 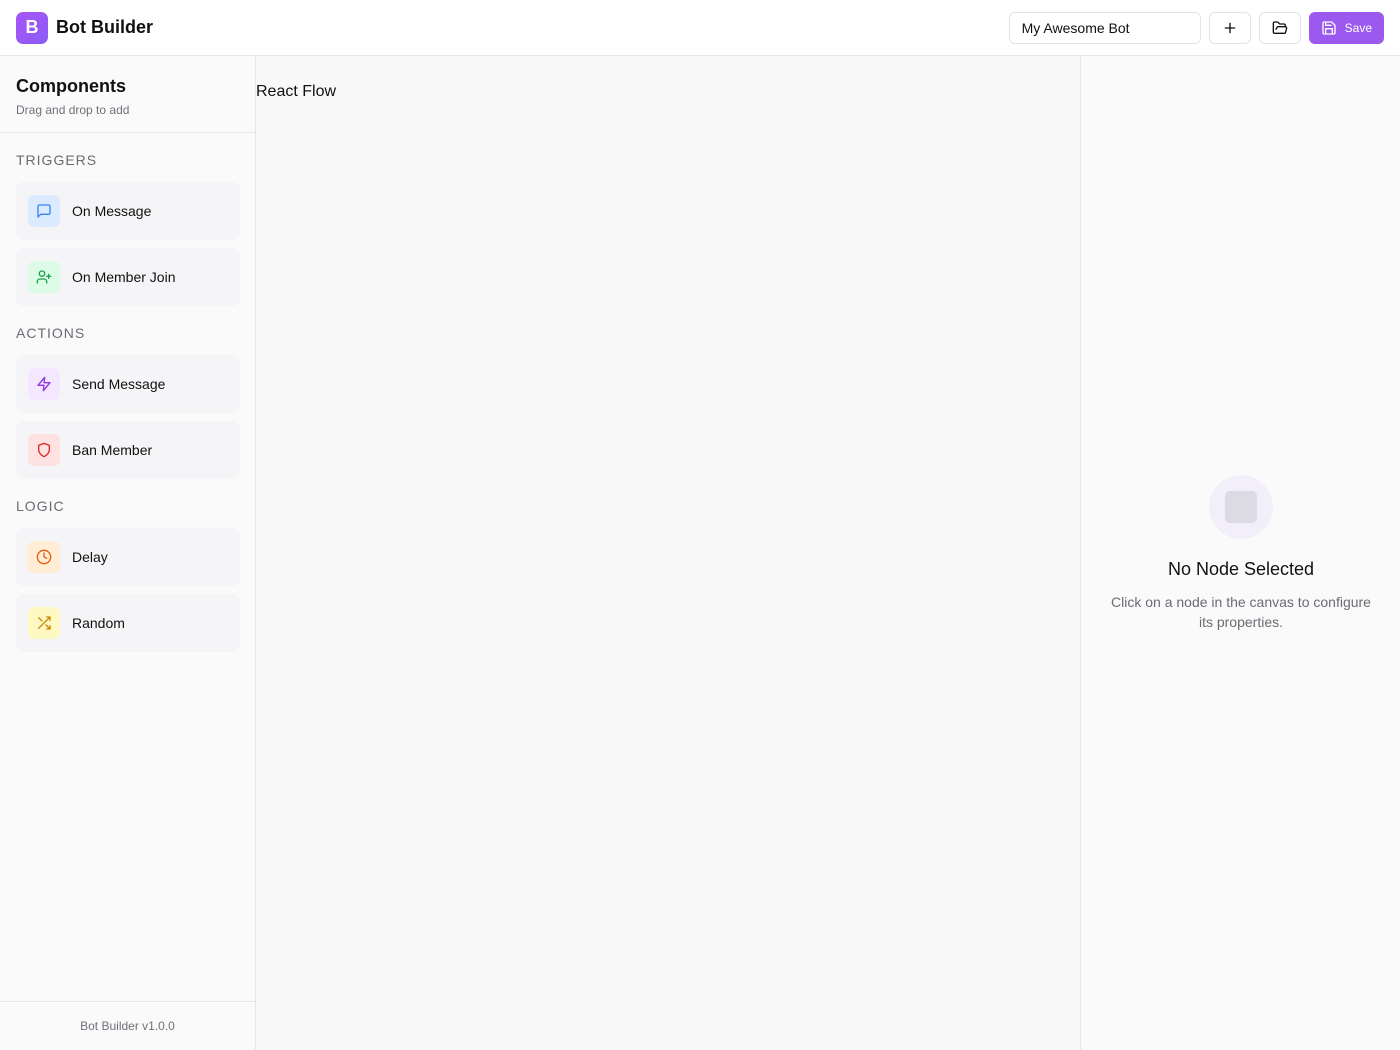 I want to click on open-bot-button, so click(x=1279, y=27).